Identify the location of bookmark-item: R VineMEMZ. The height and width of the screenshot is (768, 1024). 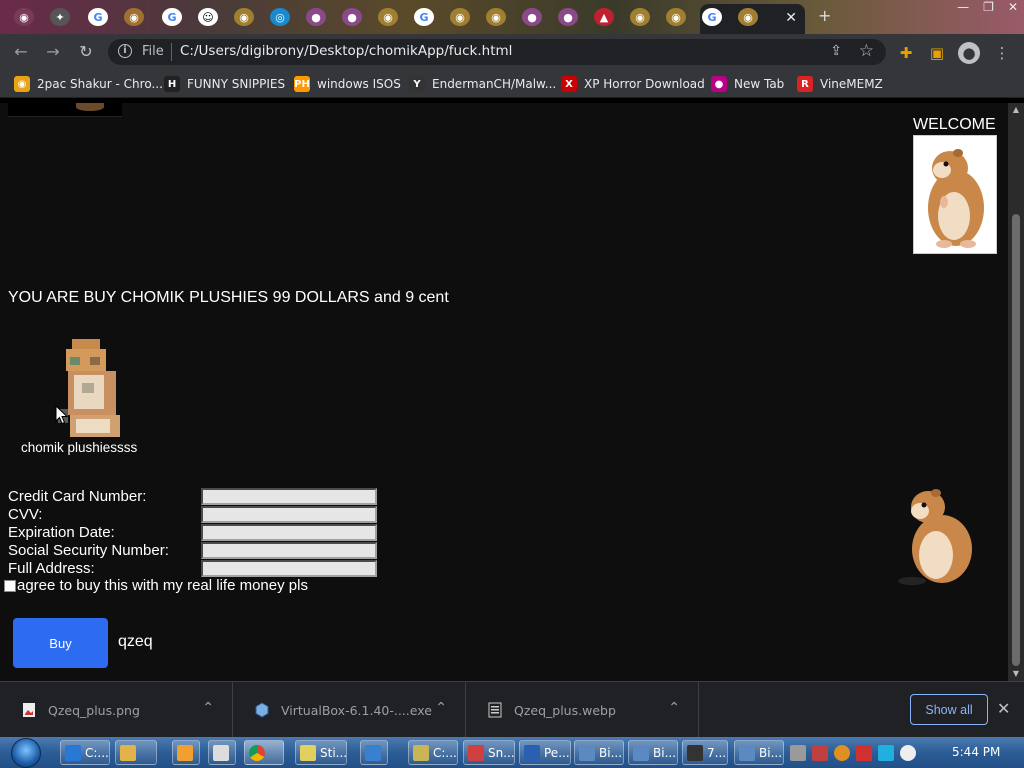
(840, 84).